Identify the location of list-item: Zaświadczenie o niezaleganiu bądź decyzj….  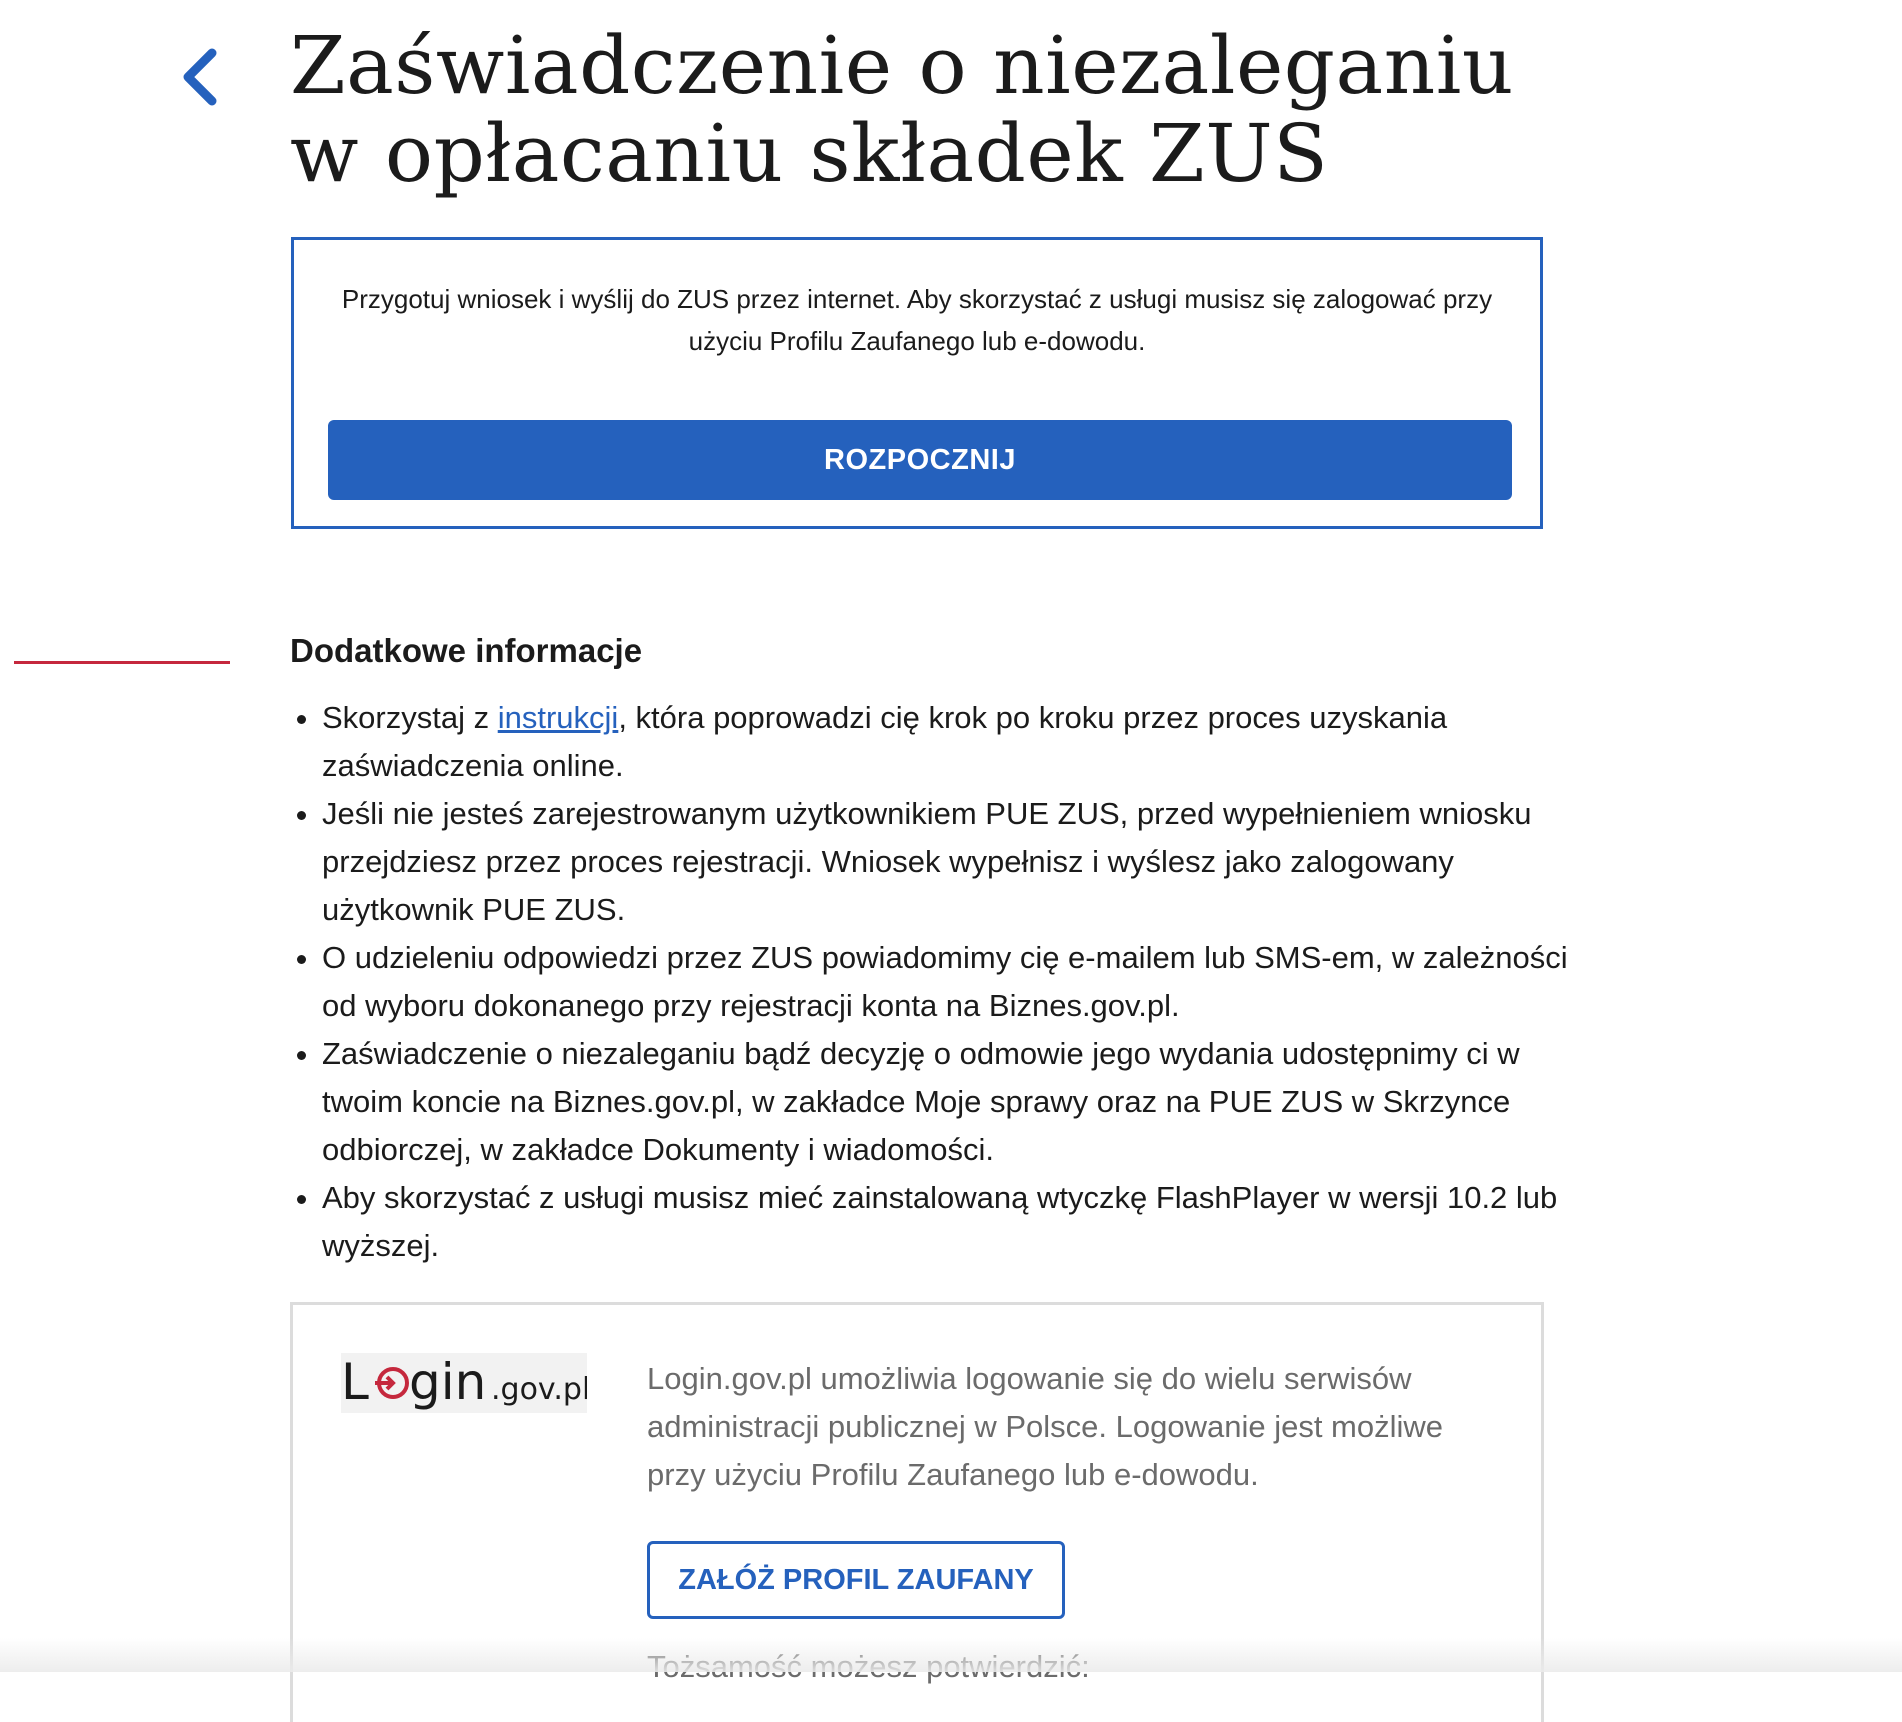
(952, 1102).